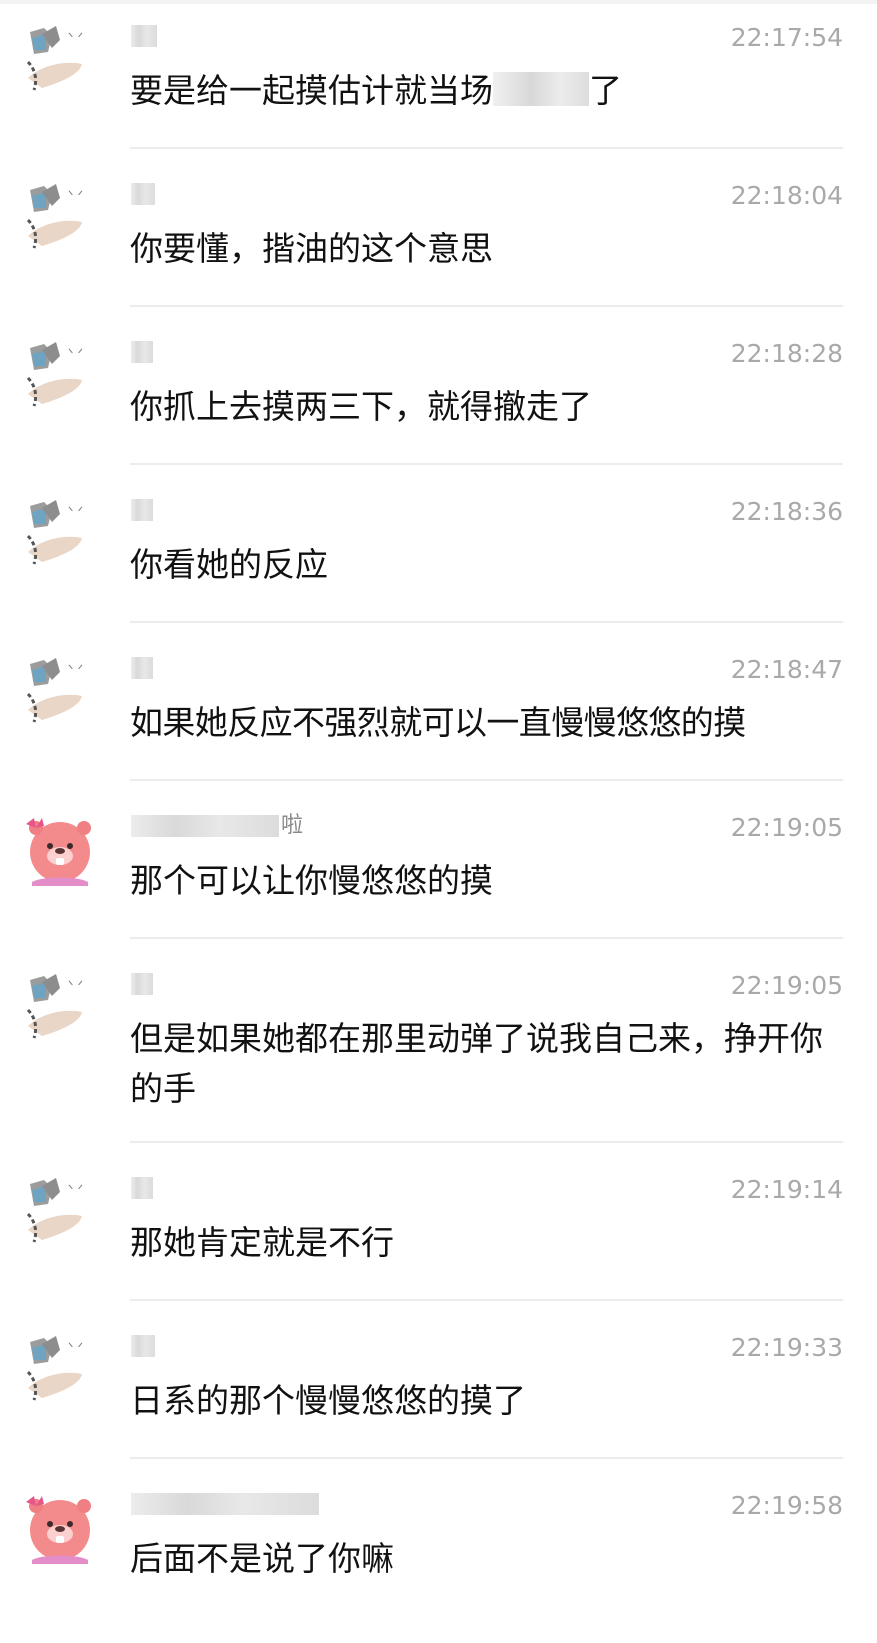 The width and height of the screenshot is (877, 1643). Describe the element at coordinates (488, 565) in the screenshot. I see `message-text: 你看她的反应` at that location.